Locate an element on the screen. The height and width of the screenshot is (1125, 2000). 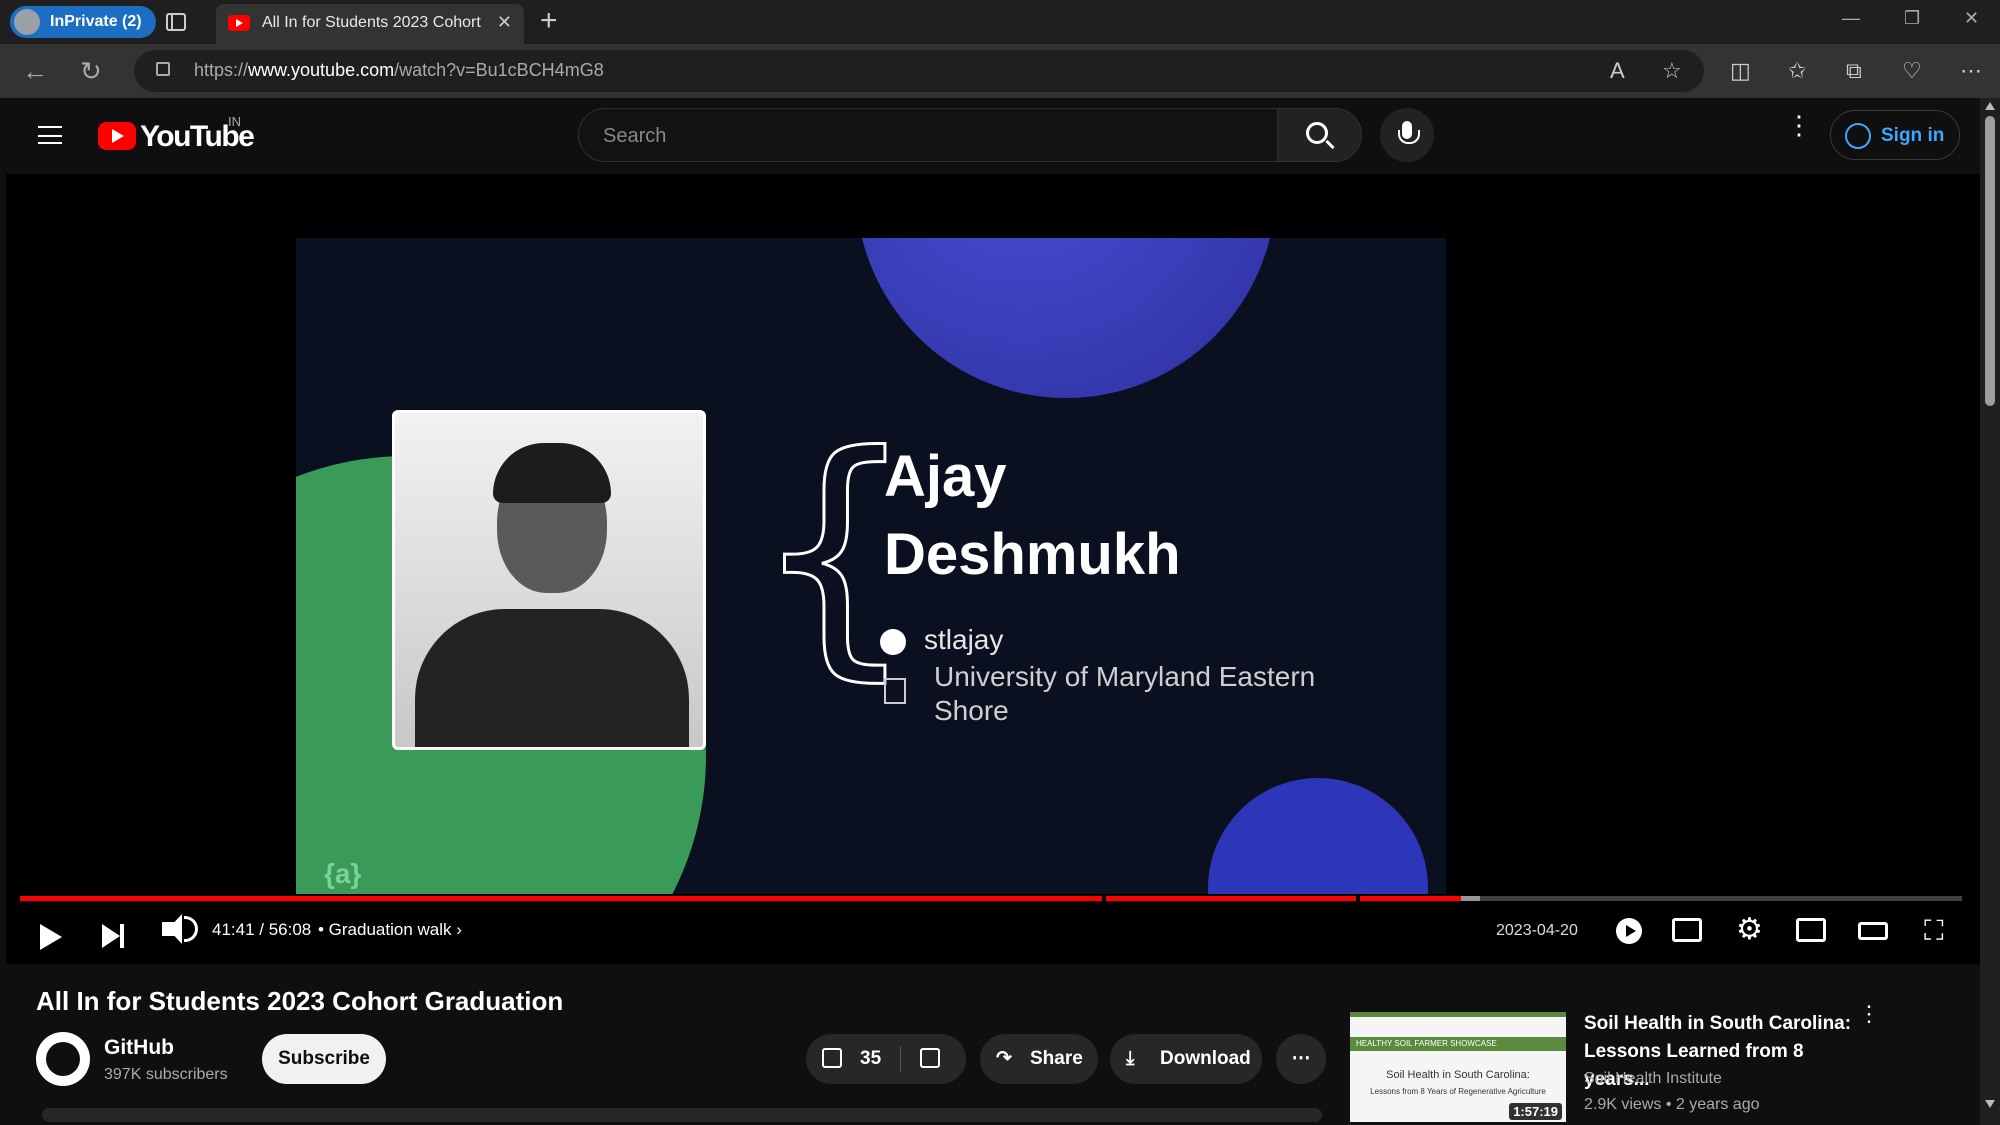
split-screen-icon: ◫ is located at coordinates (1740, 71).